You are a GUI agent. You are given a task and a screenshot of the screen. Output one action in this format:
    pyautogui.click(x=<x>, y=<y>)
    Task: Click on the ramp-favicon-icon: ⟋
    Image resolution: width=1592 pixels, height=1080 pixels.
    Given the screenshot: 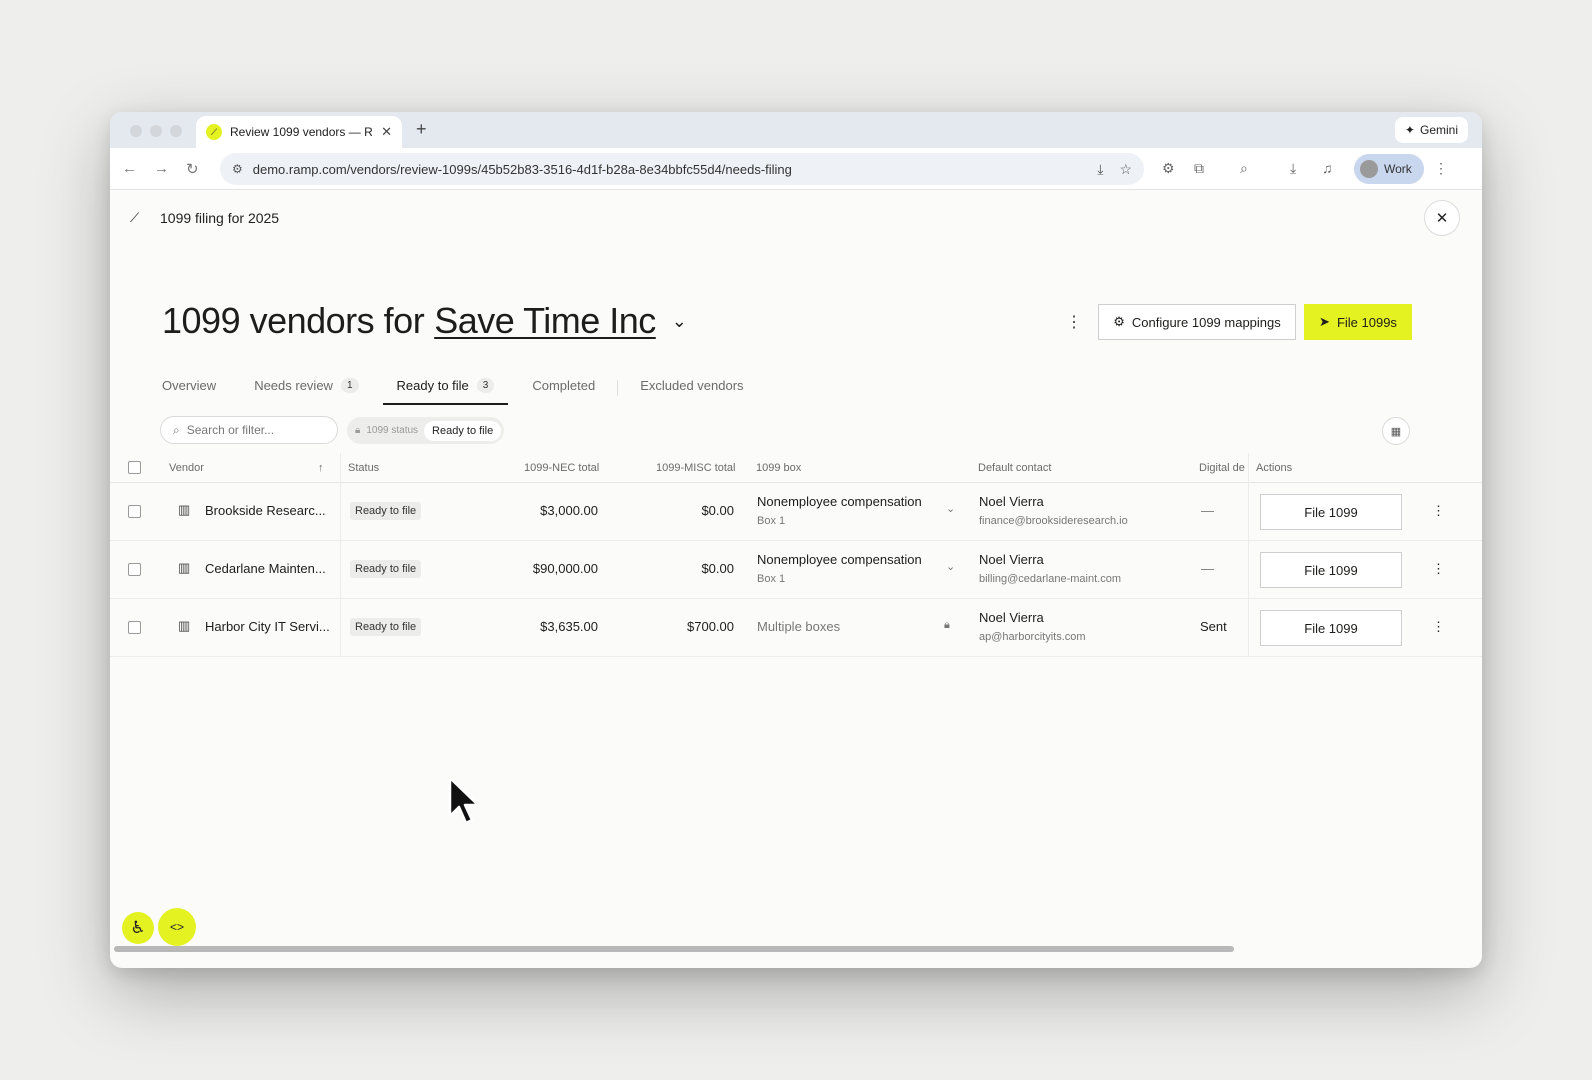 What is the action you would take?
    pyautogui.click(x=214, y=132)
    